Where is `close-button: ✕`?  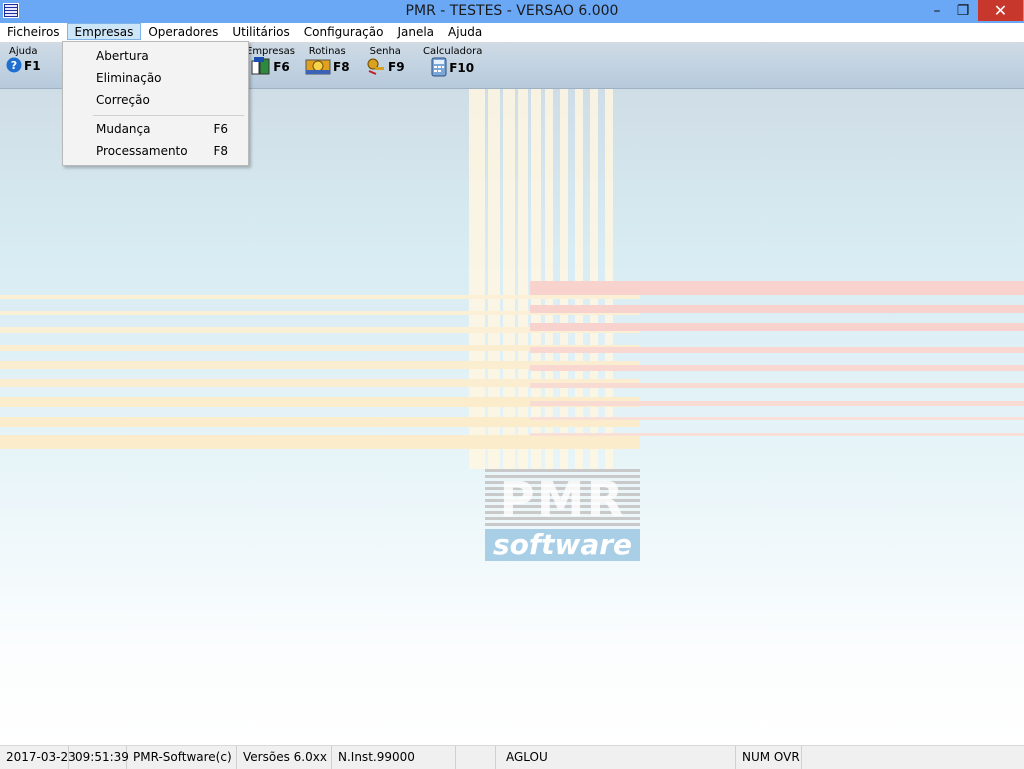
close-button: ✕ is located at coordinates (1000, 10).